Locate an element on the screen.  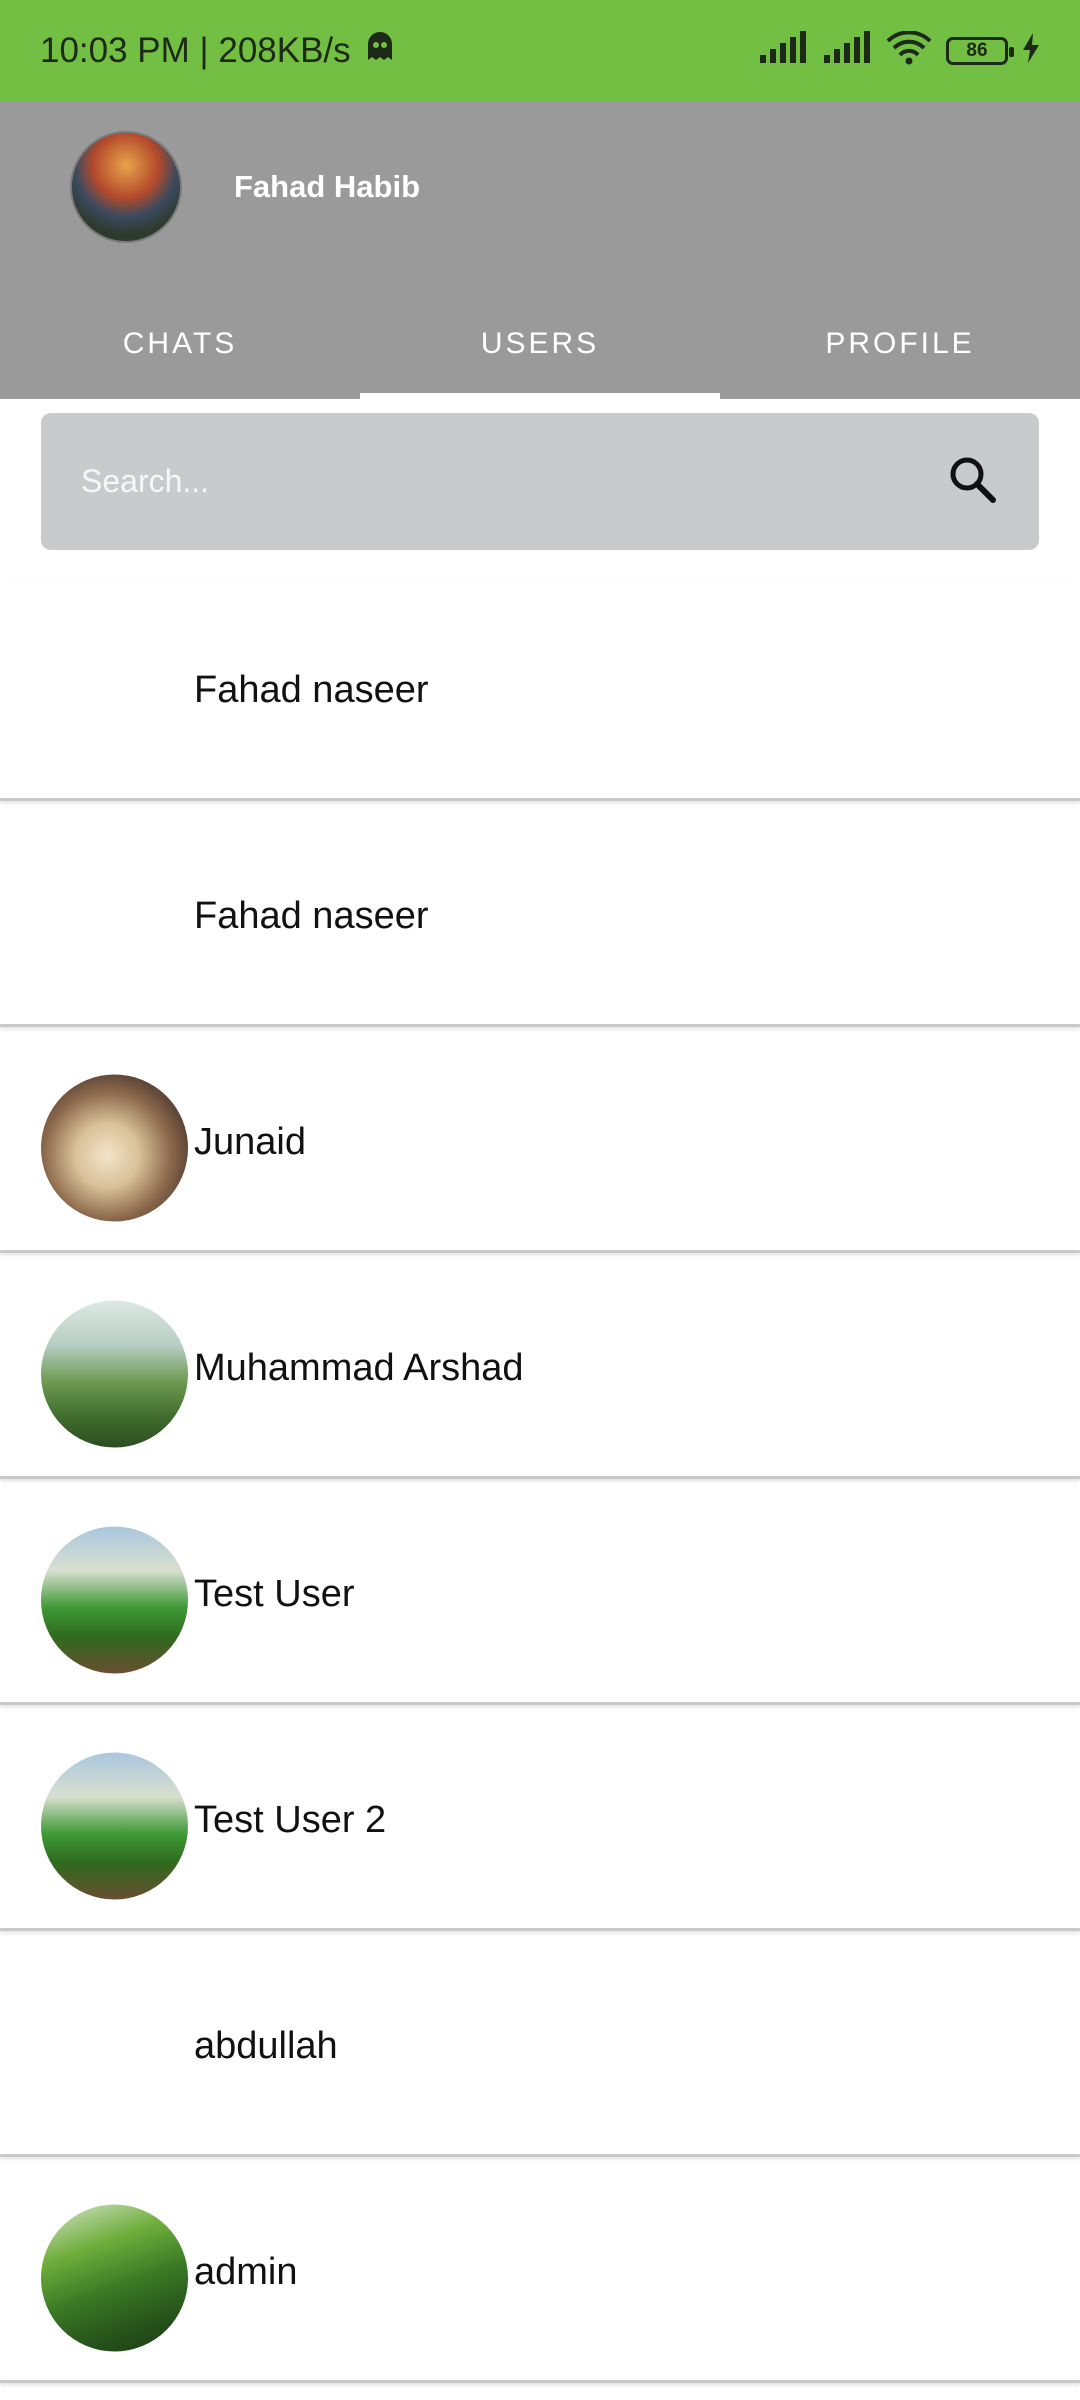
user-name: Muhammad Arshad is located at coordinates (359, 1367).